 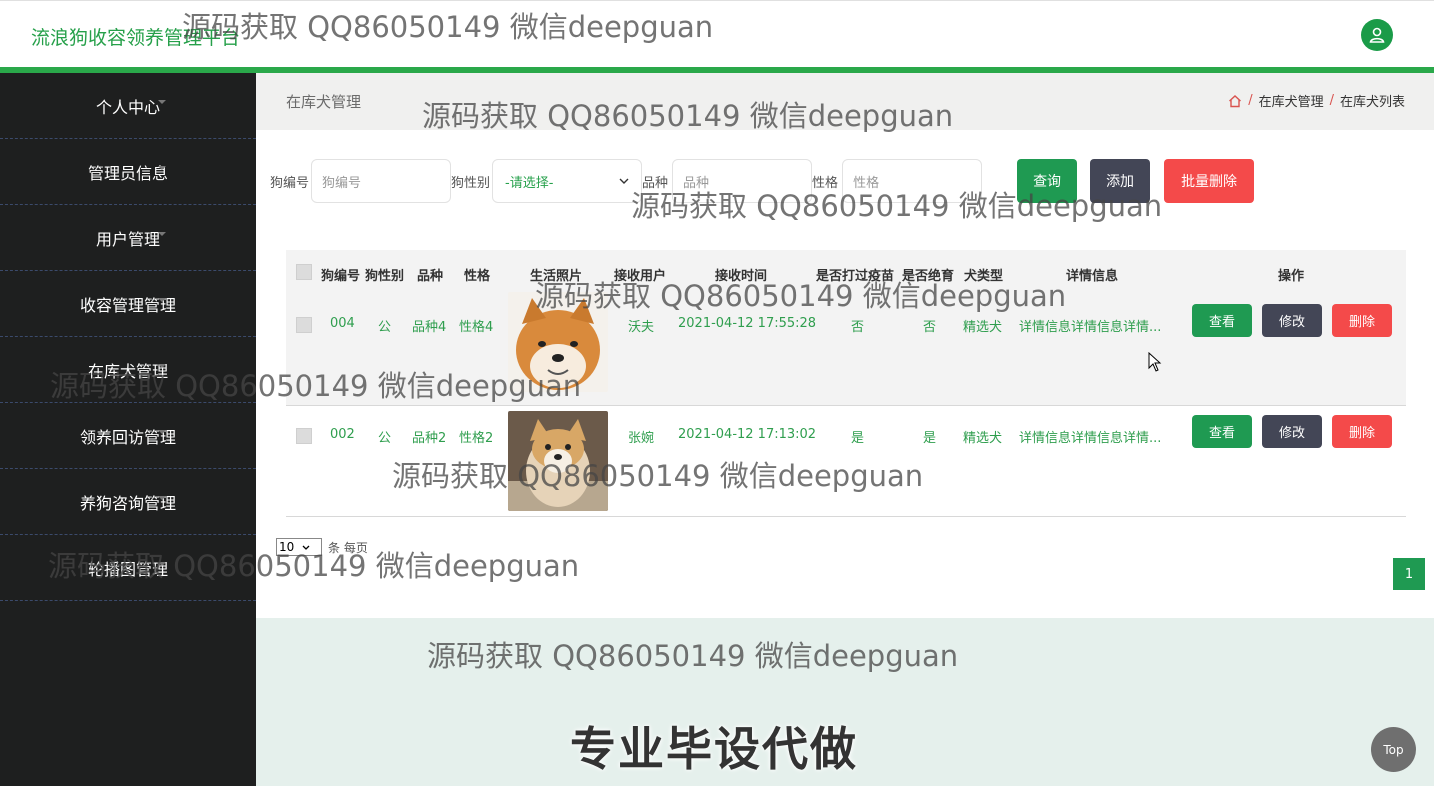 I want to click on column-header: 操作, so click(x=1291, y=276).